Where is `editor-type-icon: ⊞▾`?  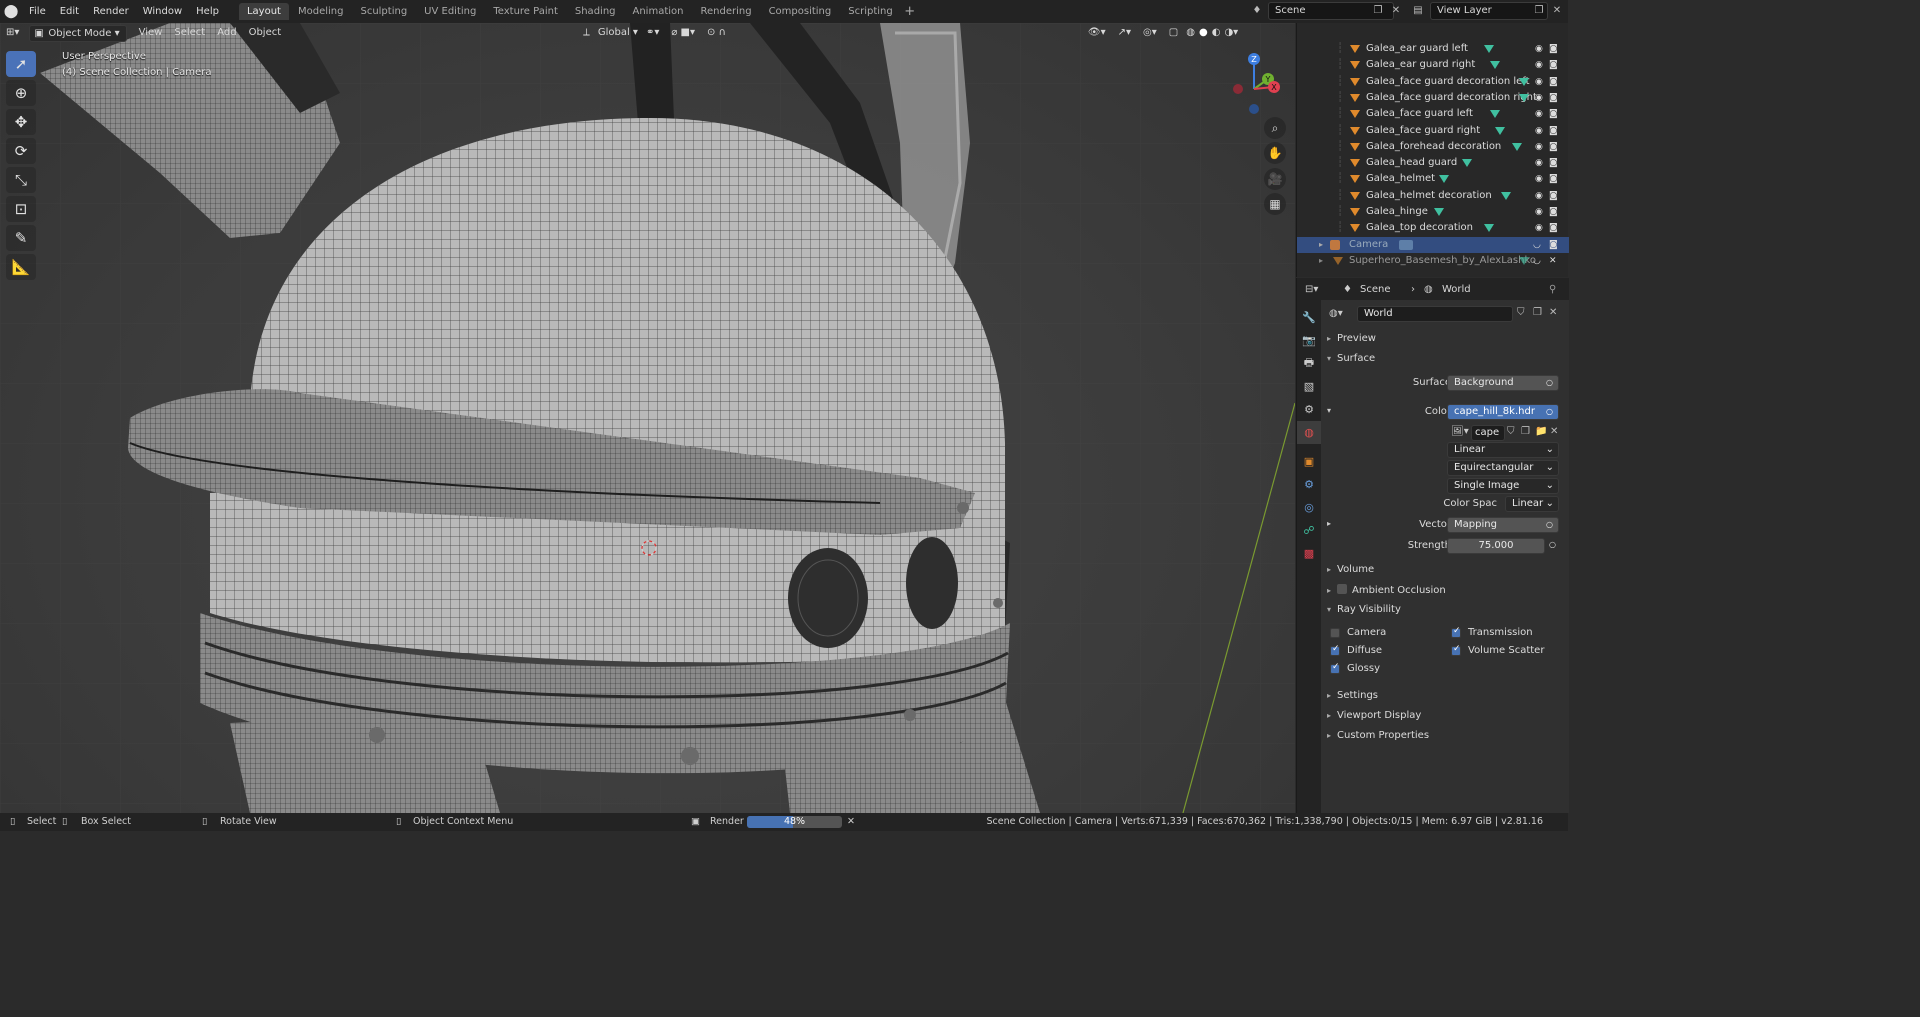 editor-type-icon: ⊞▾ is located at coordinates (12, 33).